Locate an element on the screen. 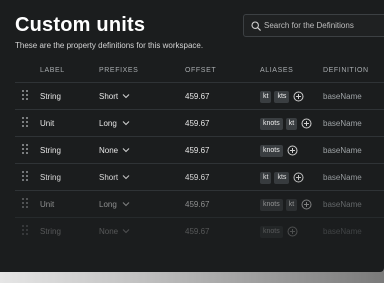  column-header-offset: OFFSET is located at coordinates (200, 70).